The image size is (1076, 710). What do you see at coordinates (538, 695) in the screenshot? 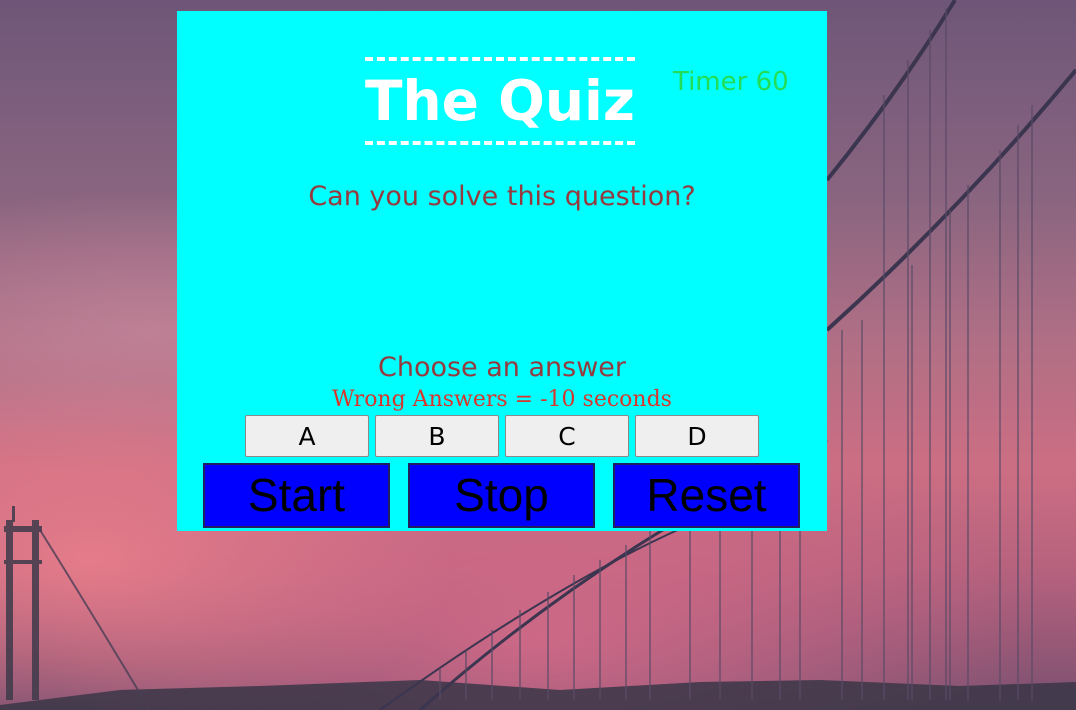
I see `hills` at bounding box center [538, 695].